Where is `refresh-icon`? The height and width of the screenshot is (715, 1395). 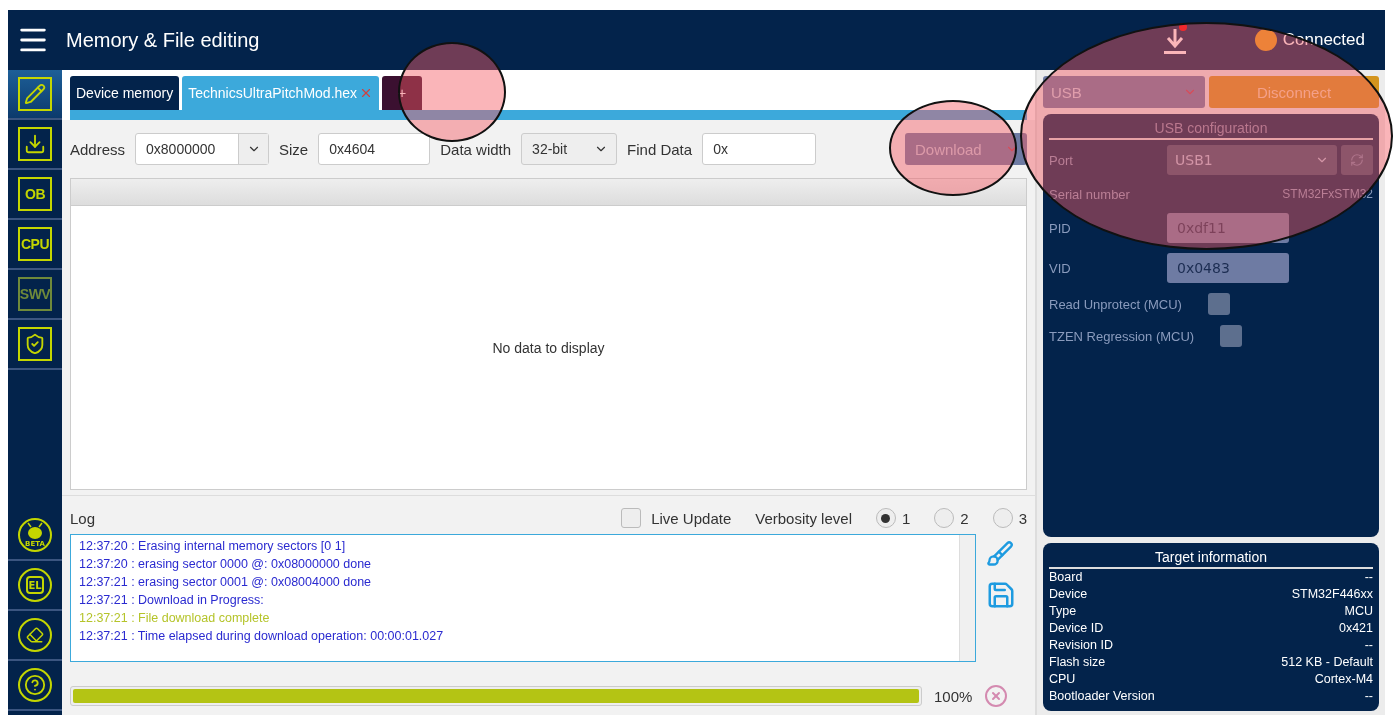 refresh-icon is located at coordinates (1357, 160).